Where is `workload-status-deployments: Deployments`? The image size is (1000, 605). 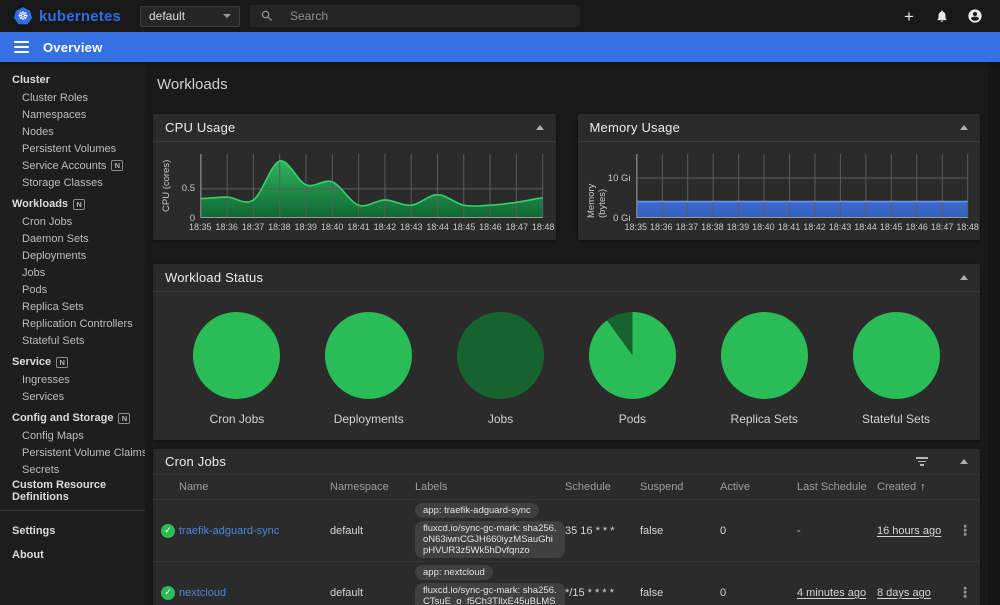
workload-status-deployments: Deployments is located at coordinates (368, 369).